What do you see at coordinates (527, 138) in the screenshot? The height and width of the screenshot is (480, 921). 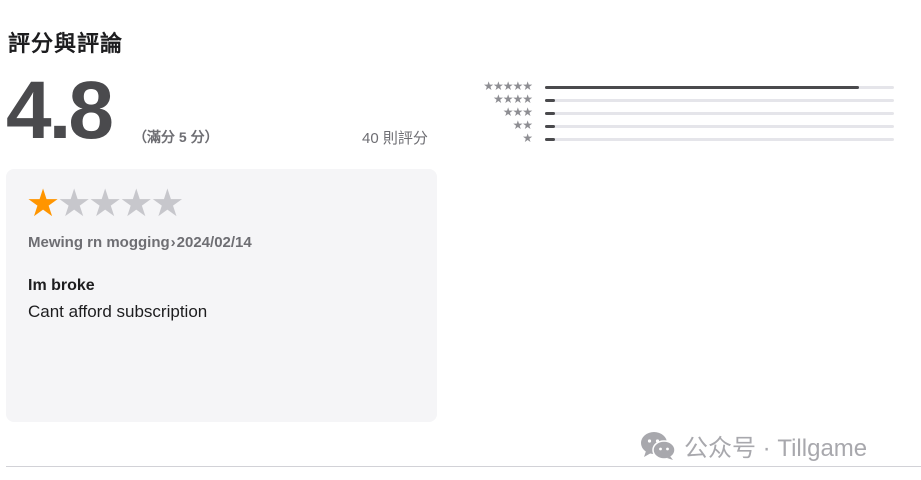 I see `histogram-stars-1: ★` at bounding box center [527, 138].